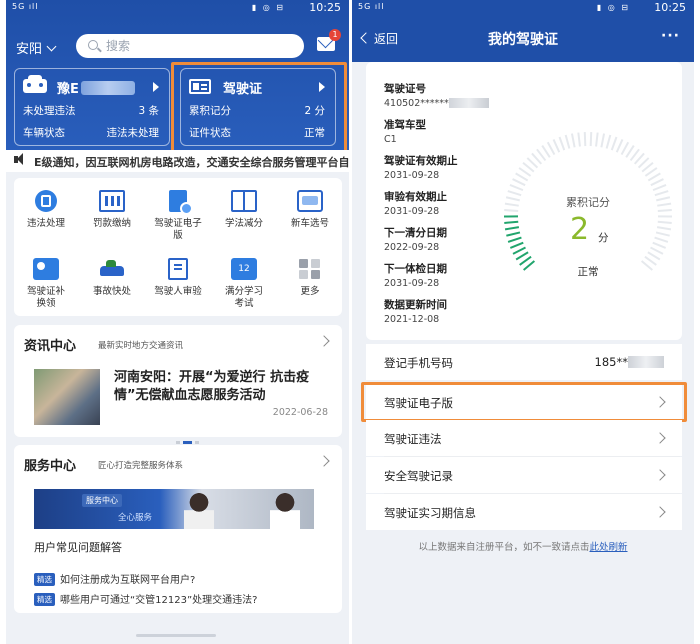  What do you see at coordinates (51, 46) in the screenshot?
I see `chevron-down-icon` at bounding box center [51, 46].